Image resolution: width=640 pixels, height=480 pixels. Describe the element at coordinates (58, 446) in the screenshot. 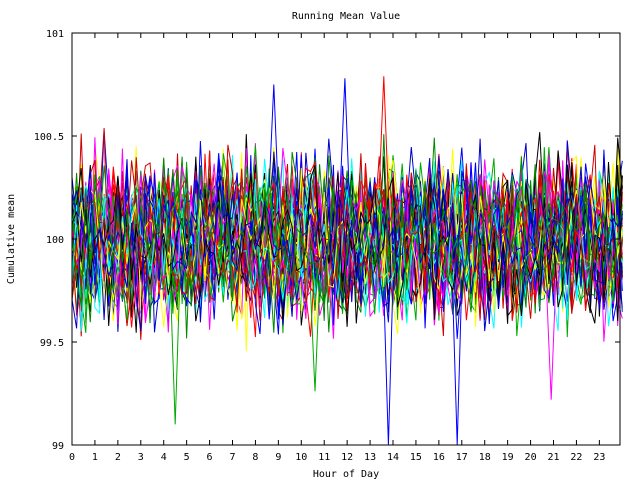

I see `y-tick-label: 99` at that location.